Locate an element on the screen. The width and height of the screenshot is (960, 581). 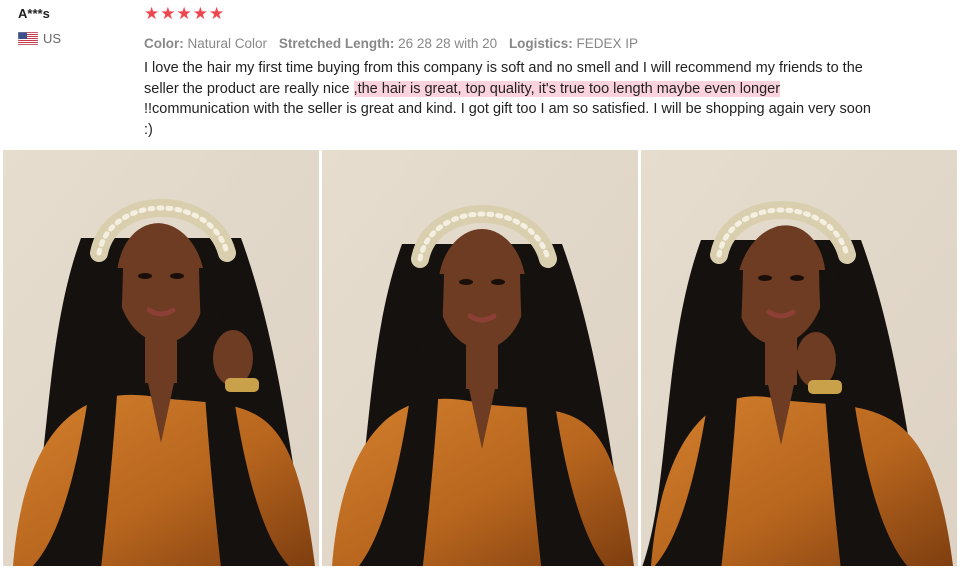
us-flag-icon is located at coordinates (28, 38).